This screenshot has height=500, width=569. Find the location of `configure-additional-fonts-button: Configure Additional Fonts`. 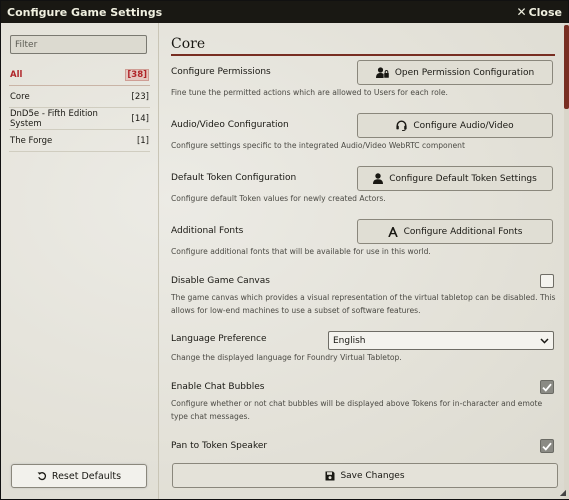

configure-additional-fonts-button: Configure Additional Fonts is located at coordinates (455, 231).